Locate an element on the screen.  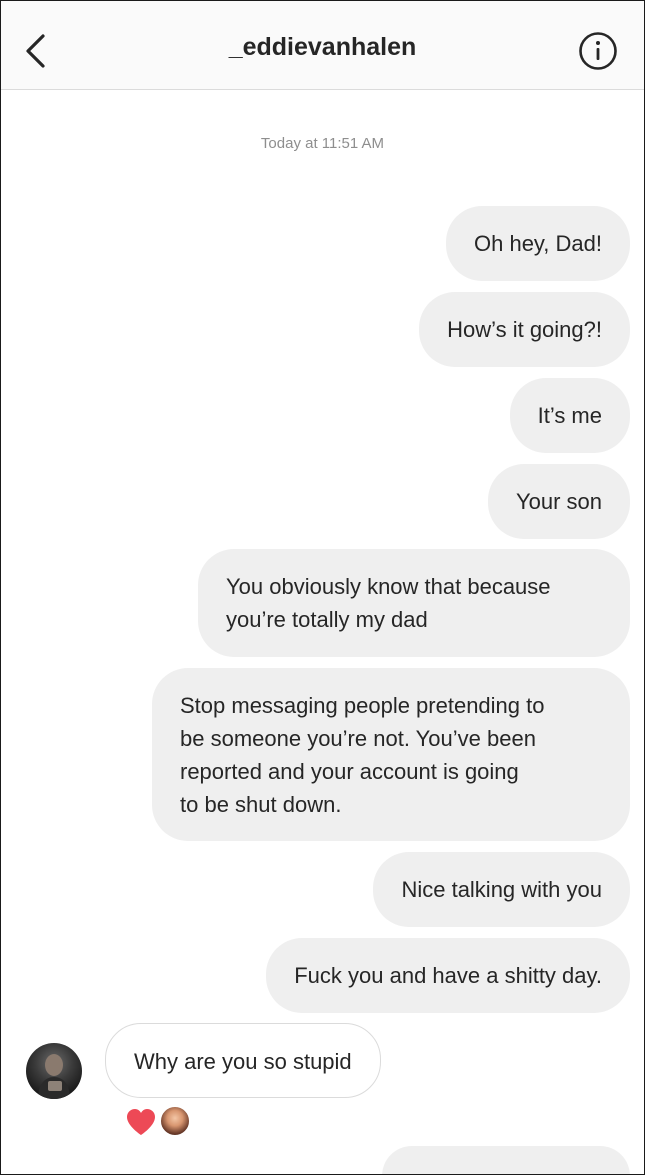
message-text: Nice talking with you is located at coordinates (501, 889).